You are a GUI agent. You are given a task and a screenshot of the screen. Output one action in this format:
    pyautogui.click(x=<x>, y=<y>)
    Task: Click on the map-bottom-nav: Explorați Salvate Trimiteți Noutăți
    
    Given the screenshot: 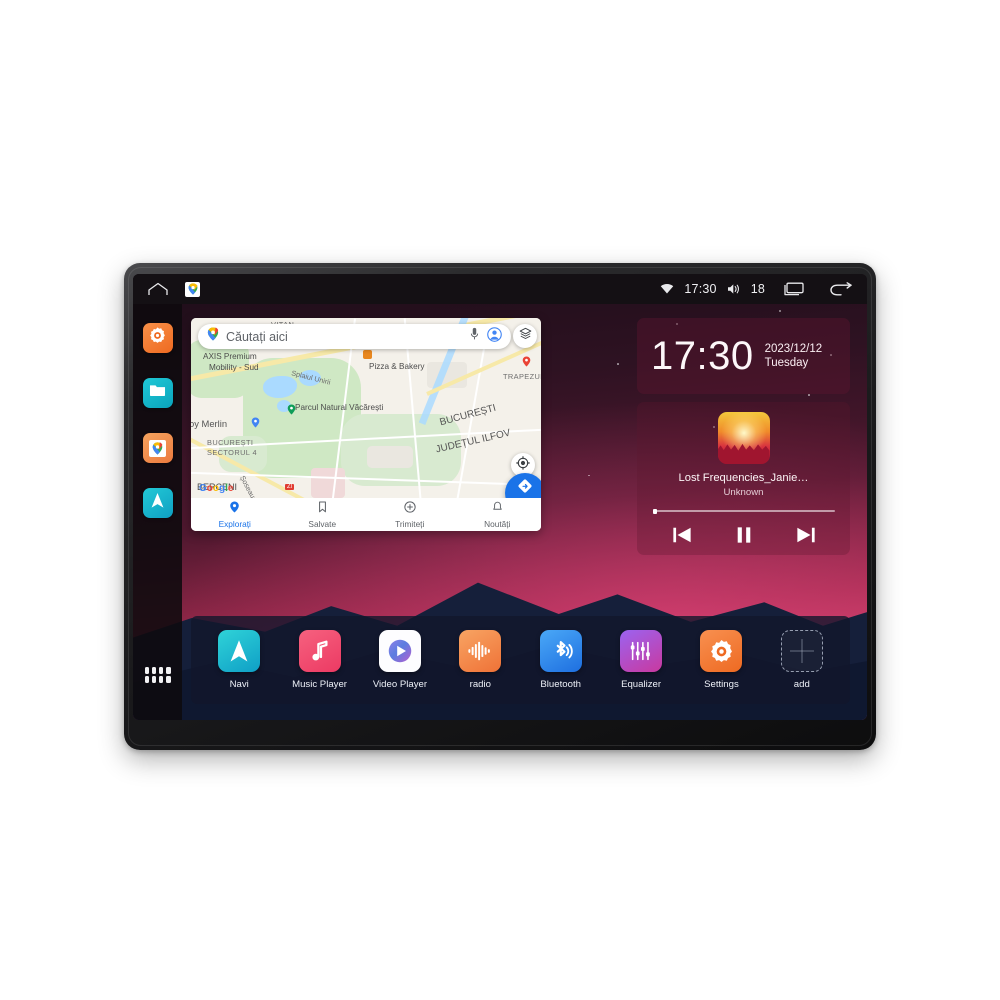 What is the action you would take?
    pyautogui.click(x=366, y=514)
    